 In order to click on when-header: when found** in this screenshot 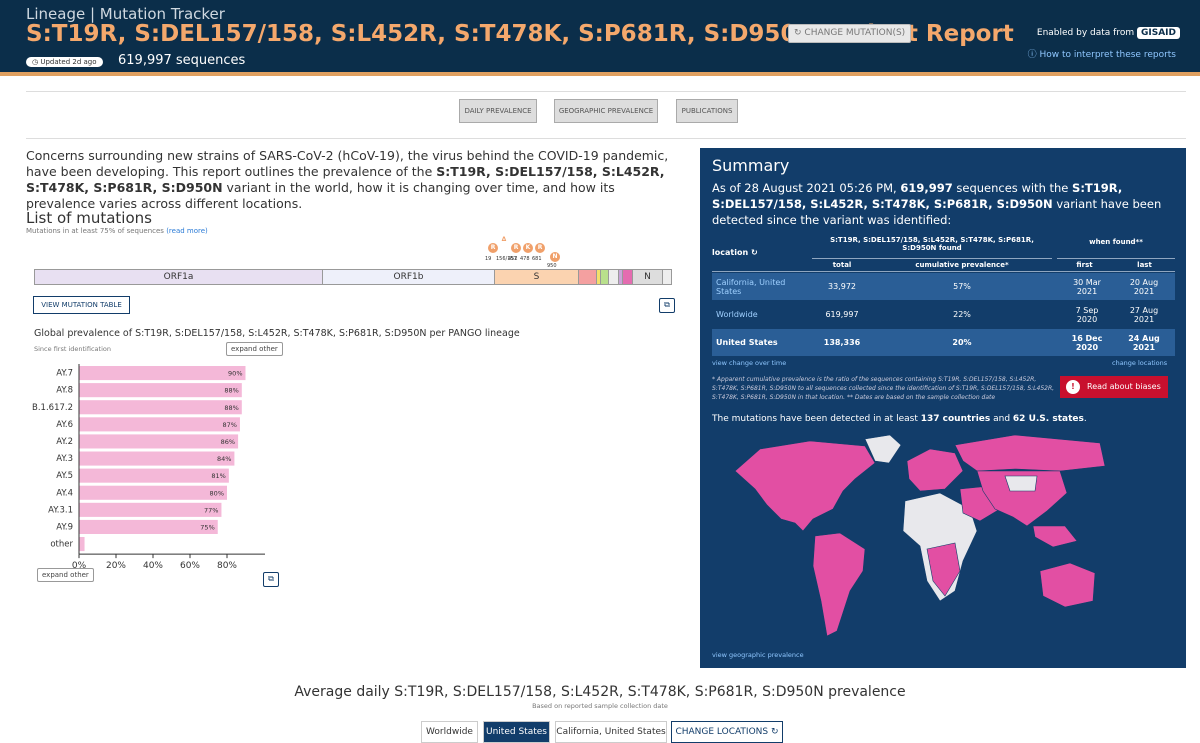, I will do `click(1116, 242)`.